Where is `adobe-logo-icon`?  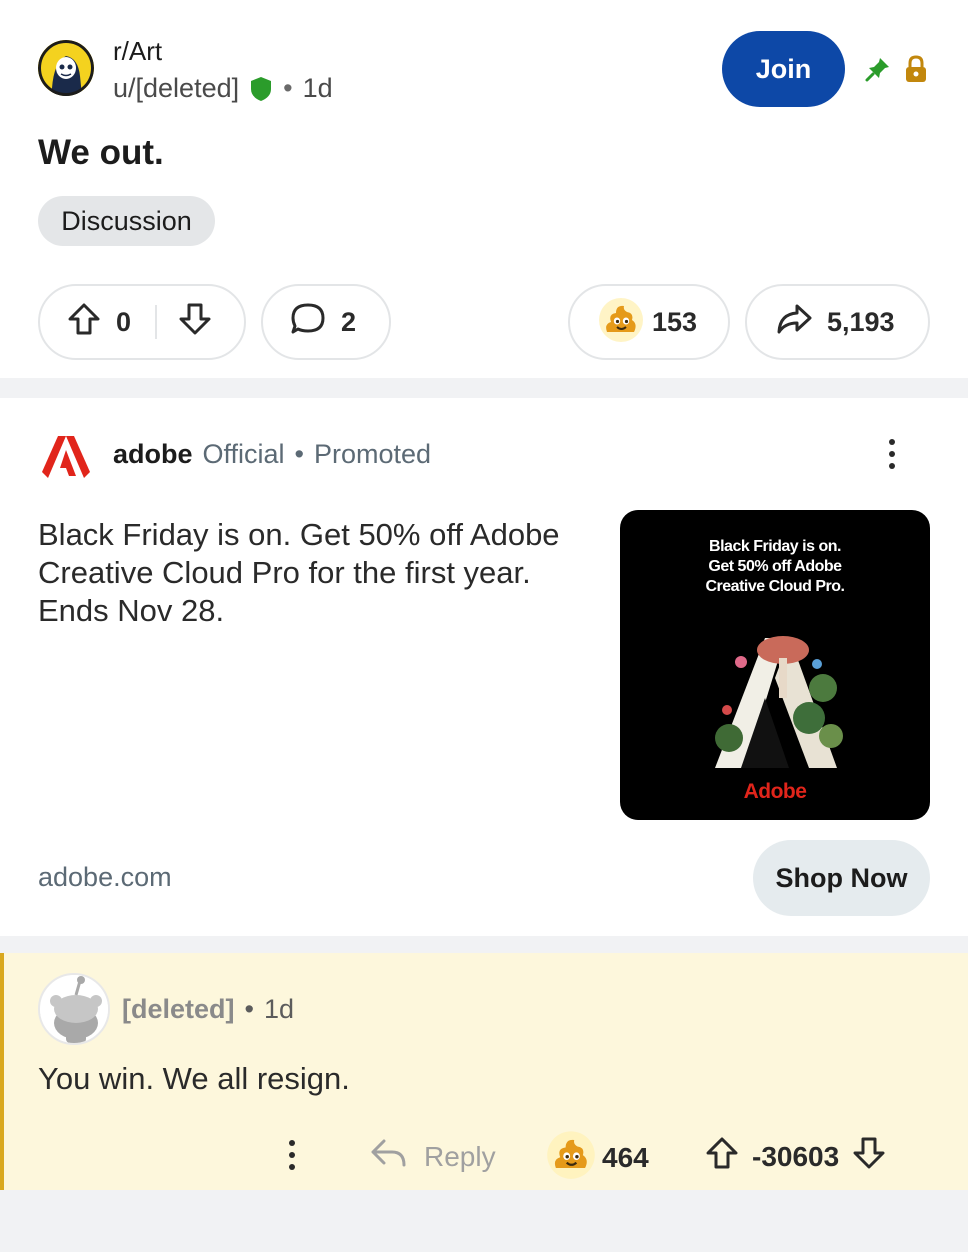 adobe-logo-icon is located at coordinates (66, 456).